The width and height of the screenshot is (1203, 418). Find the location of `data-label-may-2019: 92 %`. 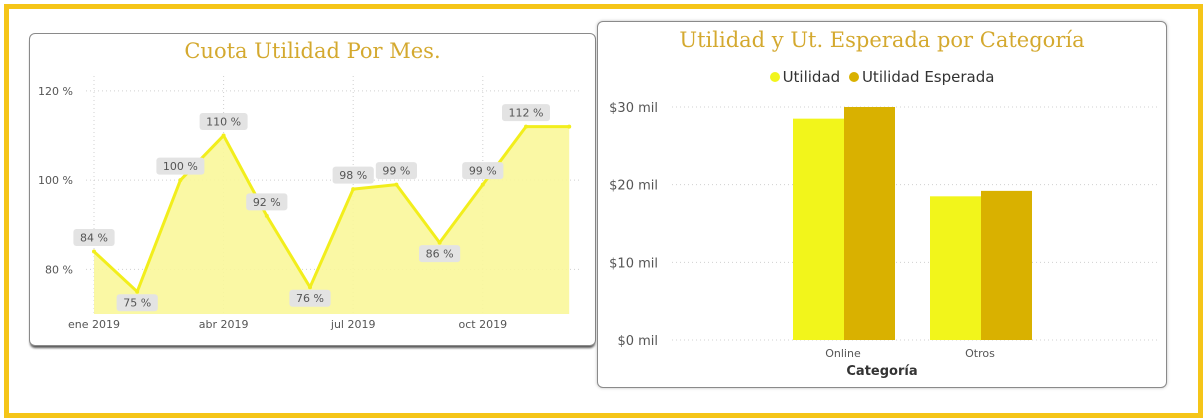

data-label-may-2019: 92 % is located at coordinates (267, 202).